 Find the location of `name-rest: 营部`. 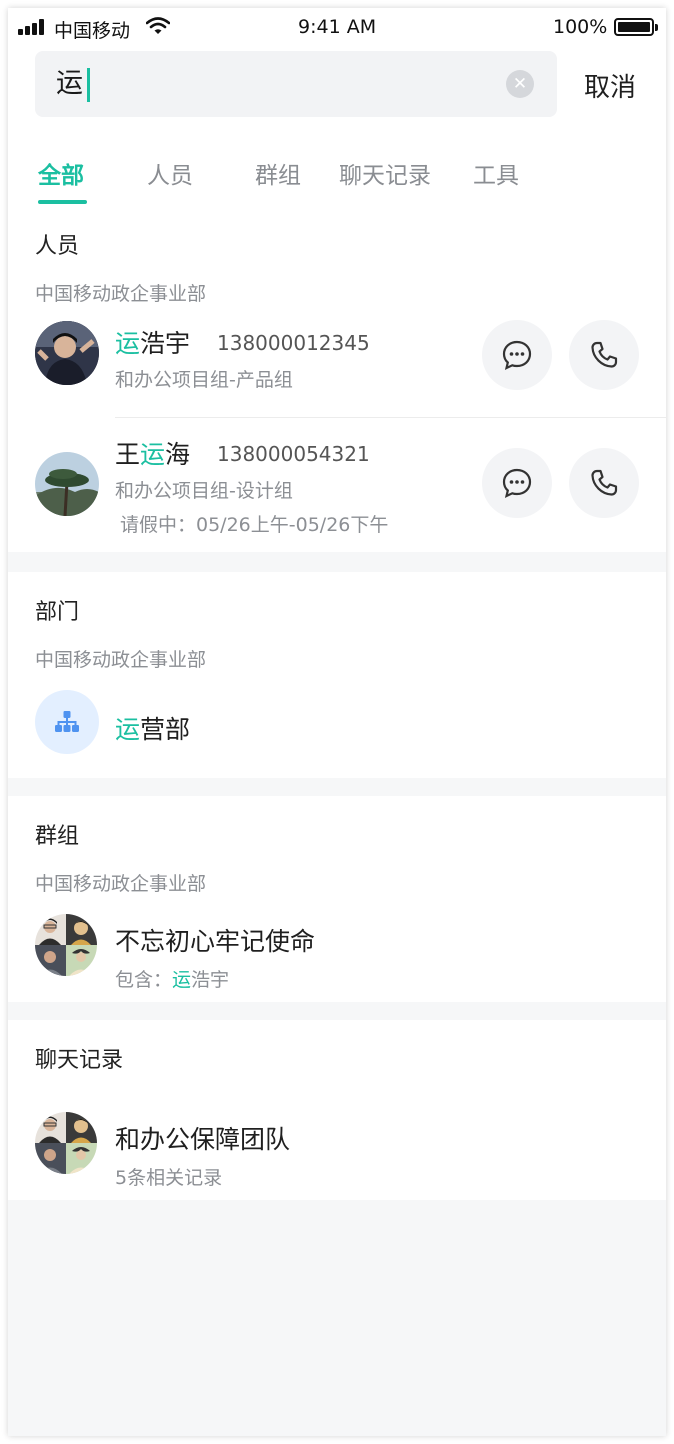

name-rest: 营部 is located at coordinates (165, 729).